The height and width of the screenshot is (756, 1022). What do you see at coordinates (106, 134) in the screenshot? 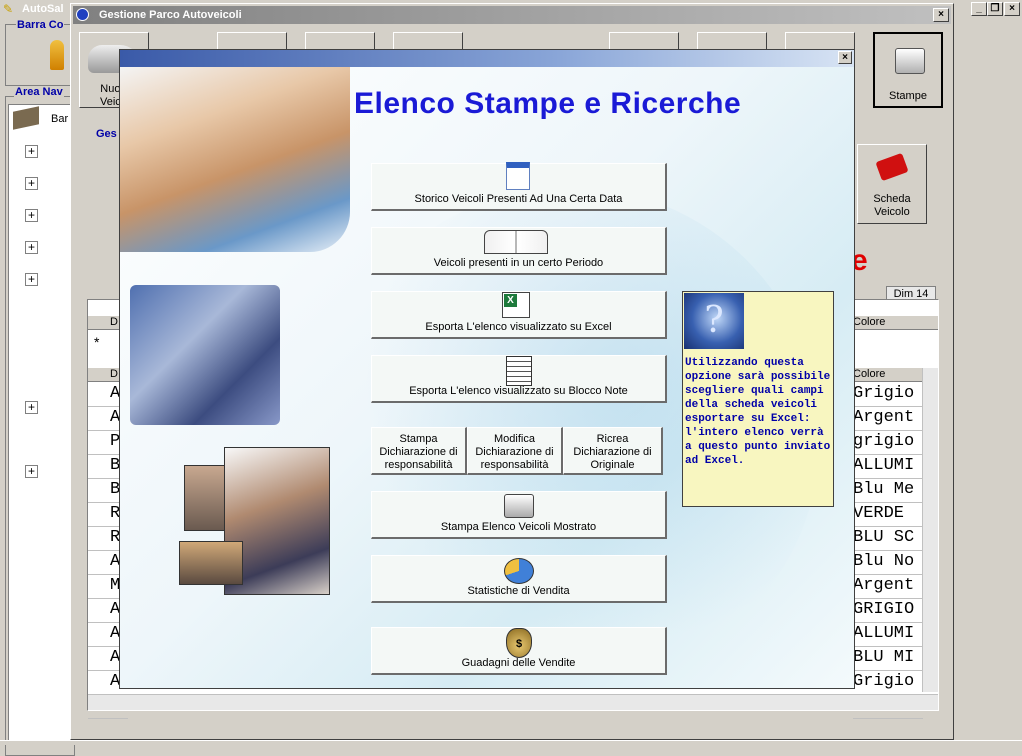
I see `group-label: Ges` at bounding box center [106, 134].